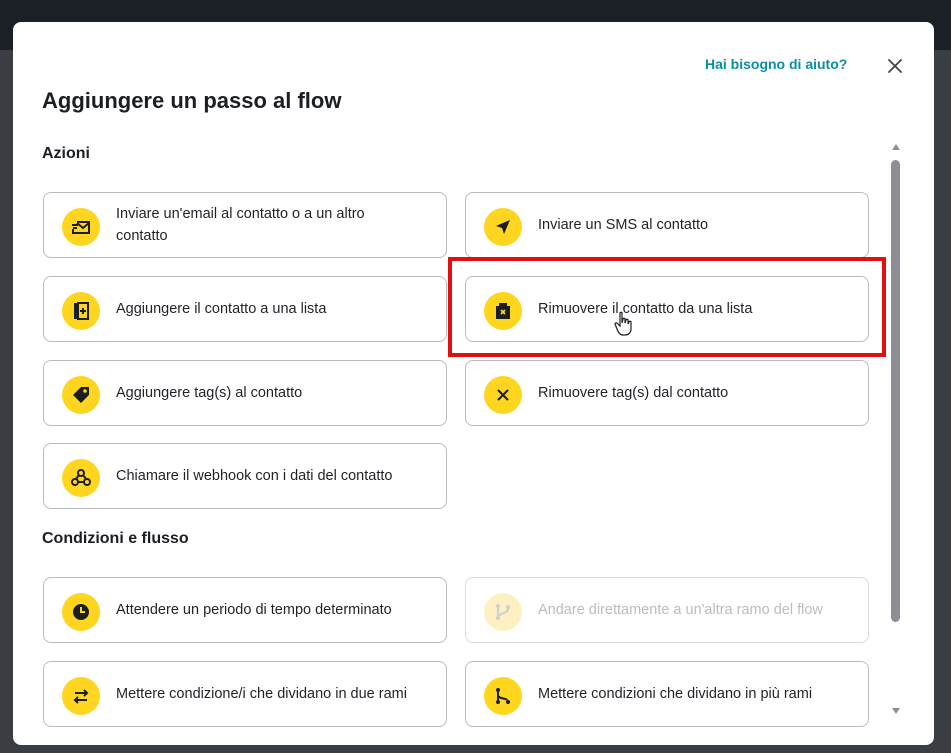  What do you see at coordinates (115, 538) in the screenshot?
I see `section-title-conditions: Condizioni e flusso` at bounding box center [115, 538].